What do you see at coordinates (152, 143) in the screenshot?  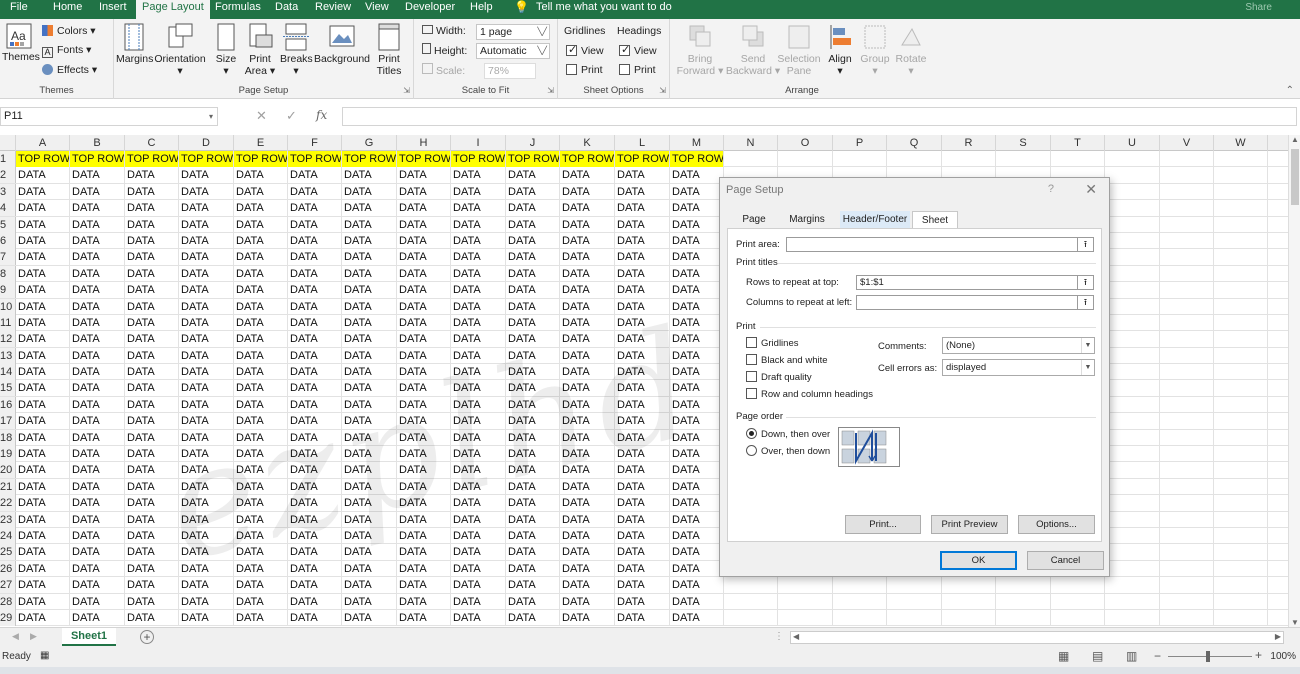 I see `column-header-c: C` at bounding box center [152, 143].